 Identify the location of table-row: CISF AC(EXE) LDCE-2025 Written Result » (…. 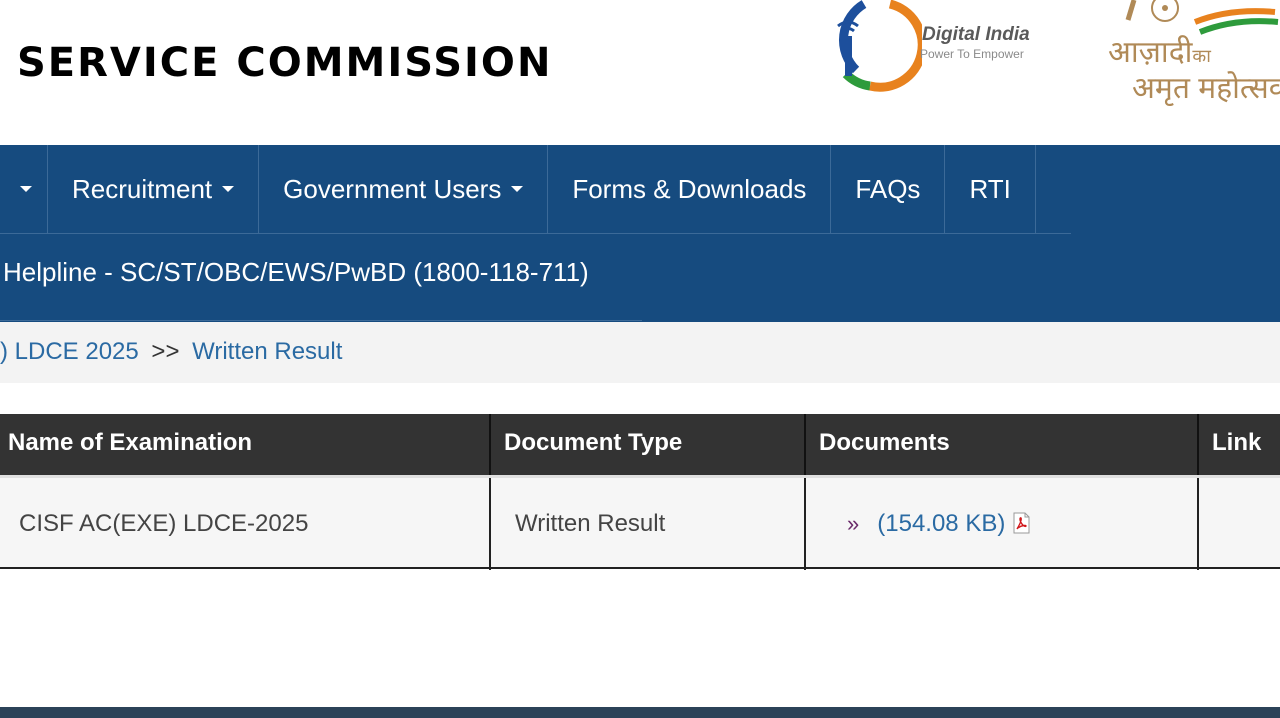
(640, 522).